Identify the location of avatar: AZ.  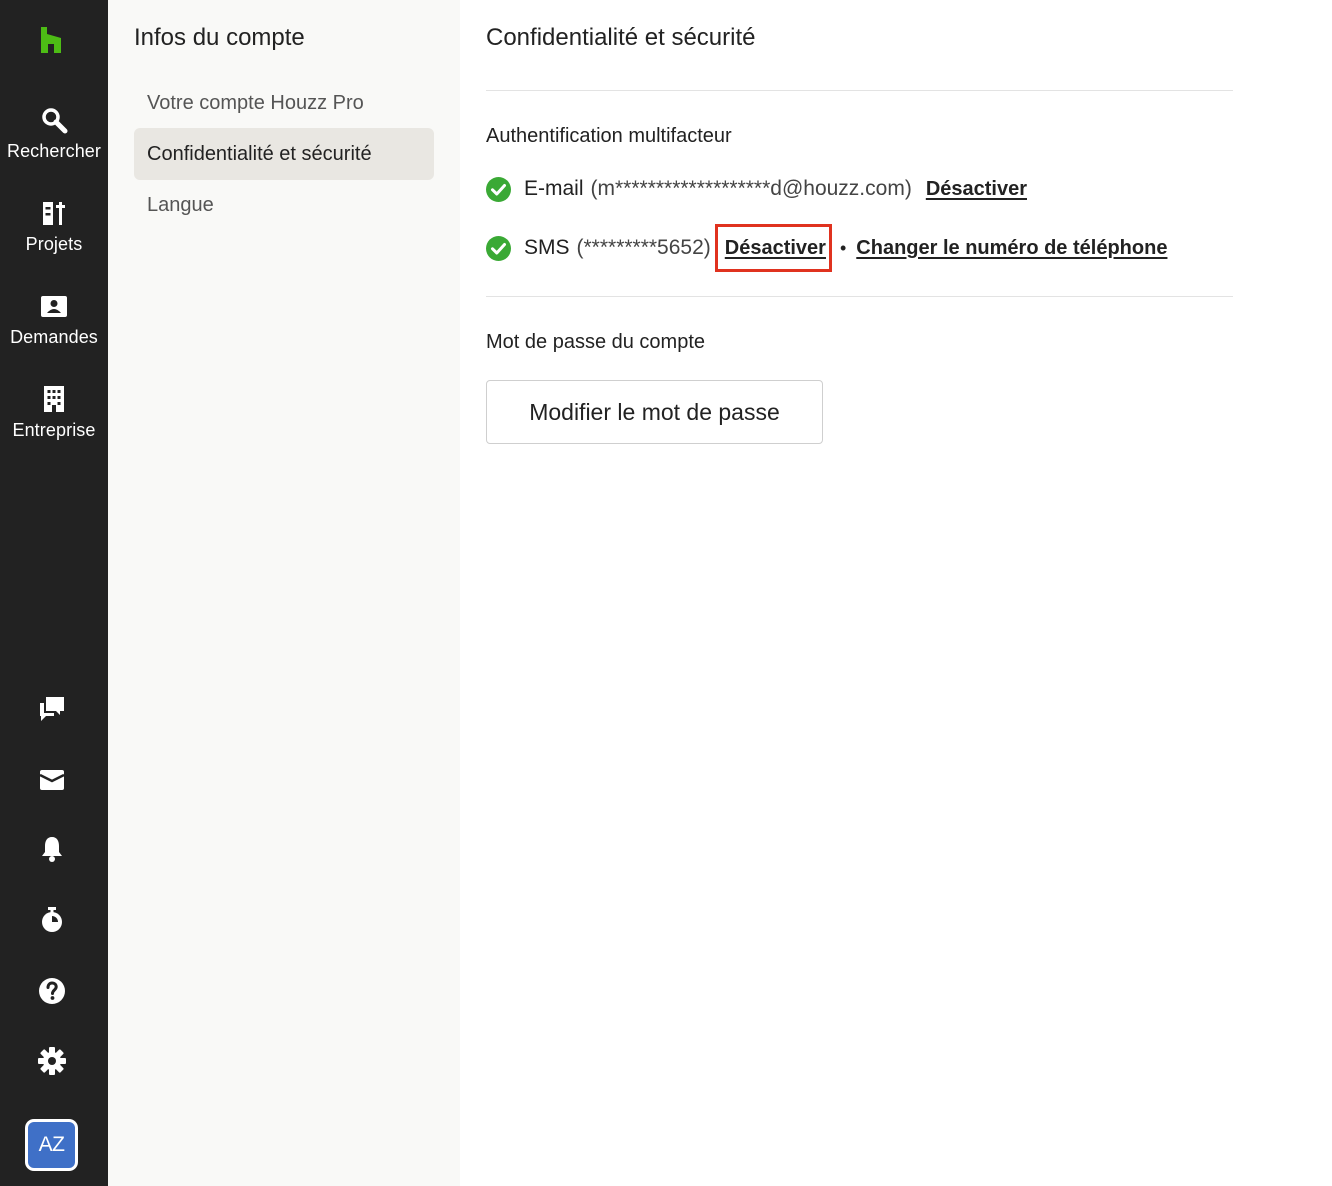
(51, 1145).